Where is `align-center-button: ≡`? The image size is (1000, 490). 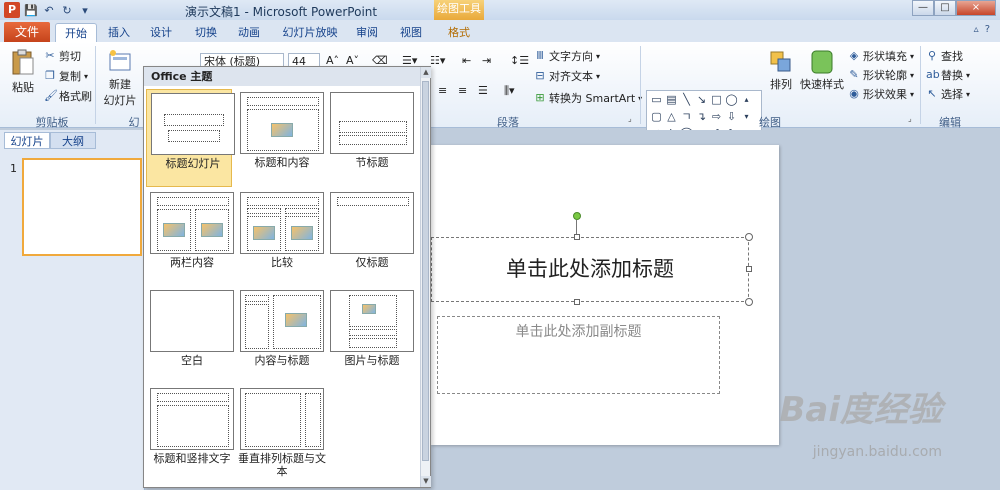 align-center-button: ≡ is located at coordinates (442, 90).